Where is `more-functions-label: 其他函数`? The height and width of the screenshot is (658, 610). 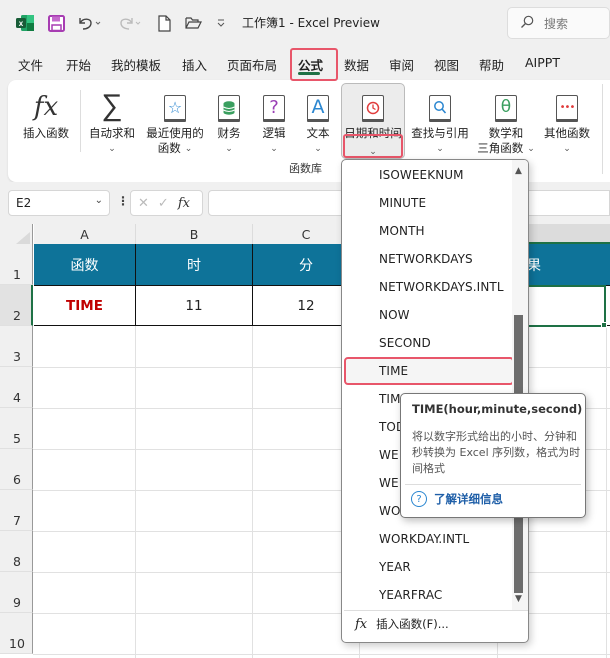
more-functions-label: 其他函数 is located at coordinates (567, 133).